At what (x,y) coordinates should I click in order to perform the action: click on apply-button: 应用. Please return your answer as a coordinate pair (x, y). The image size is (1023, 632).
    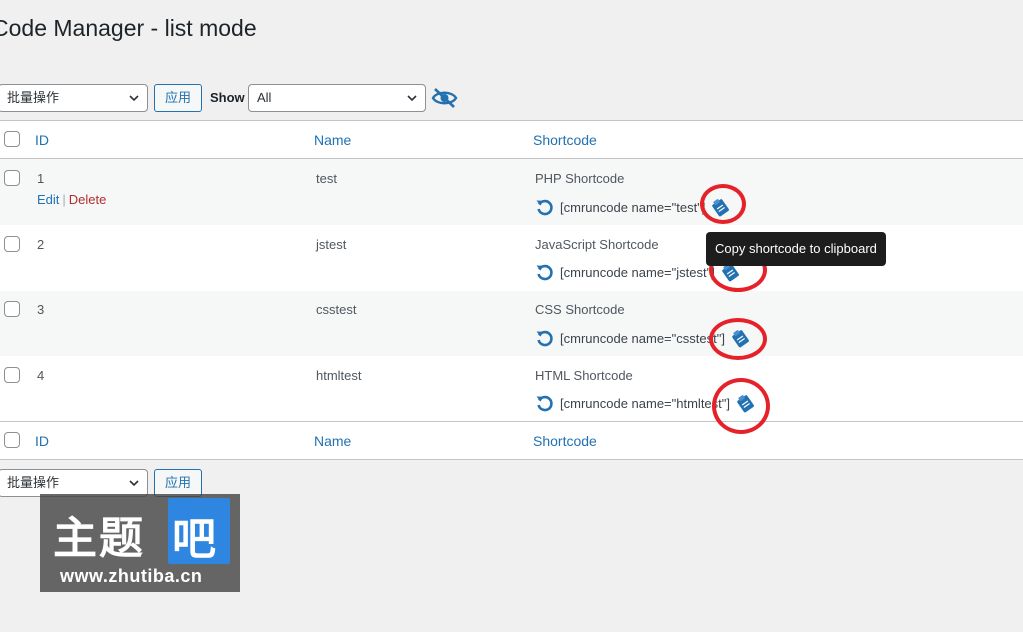
    Looking at the image, I should click on (178, 98).